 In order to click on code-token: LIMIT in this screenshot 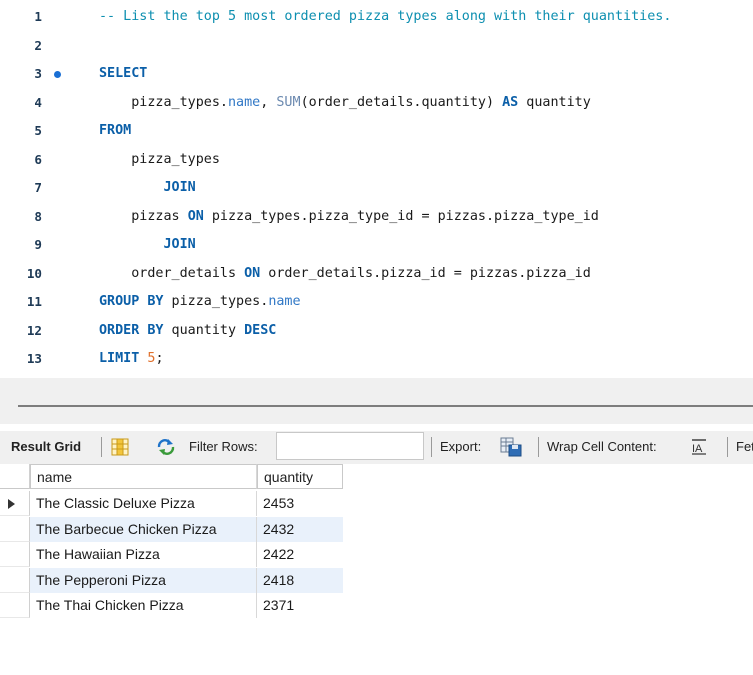, I will do `click(119, 358)`.